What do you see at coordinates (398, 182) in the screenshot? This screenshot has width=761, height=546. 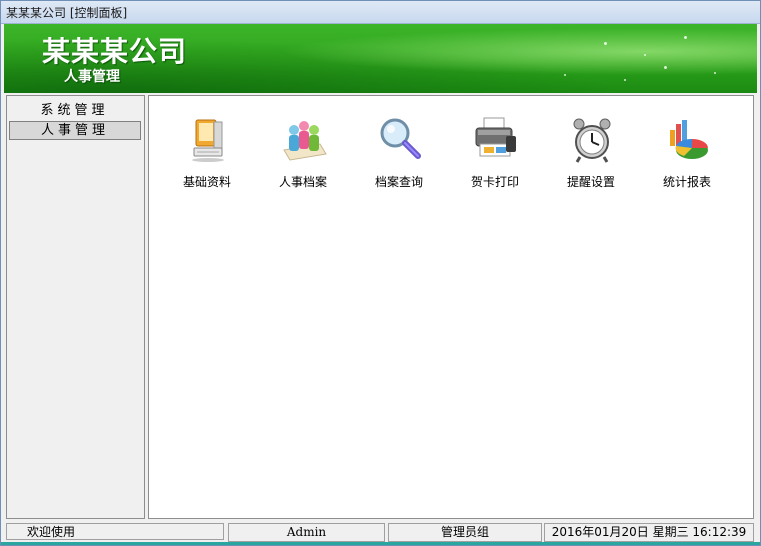 I see `tile-label: 档案查询` at bounding box center [398, 182].